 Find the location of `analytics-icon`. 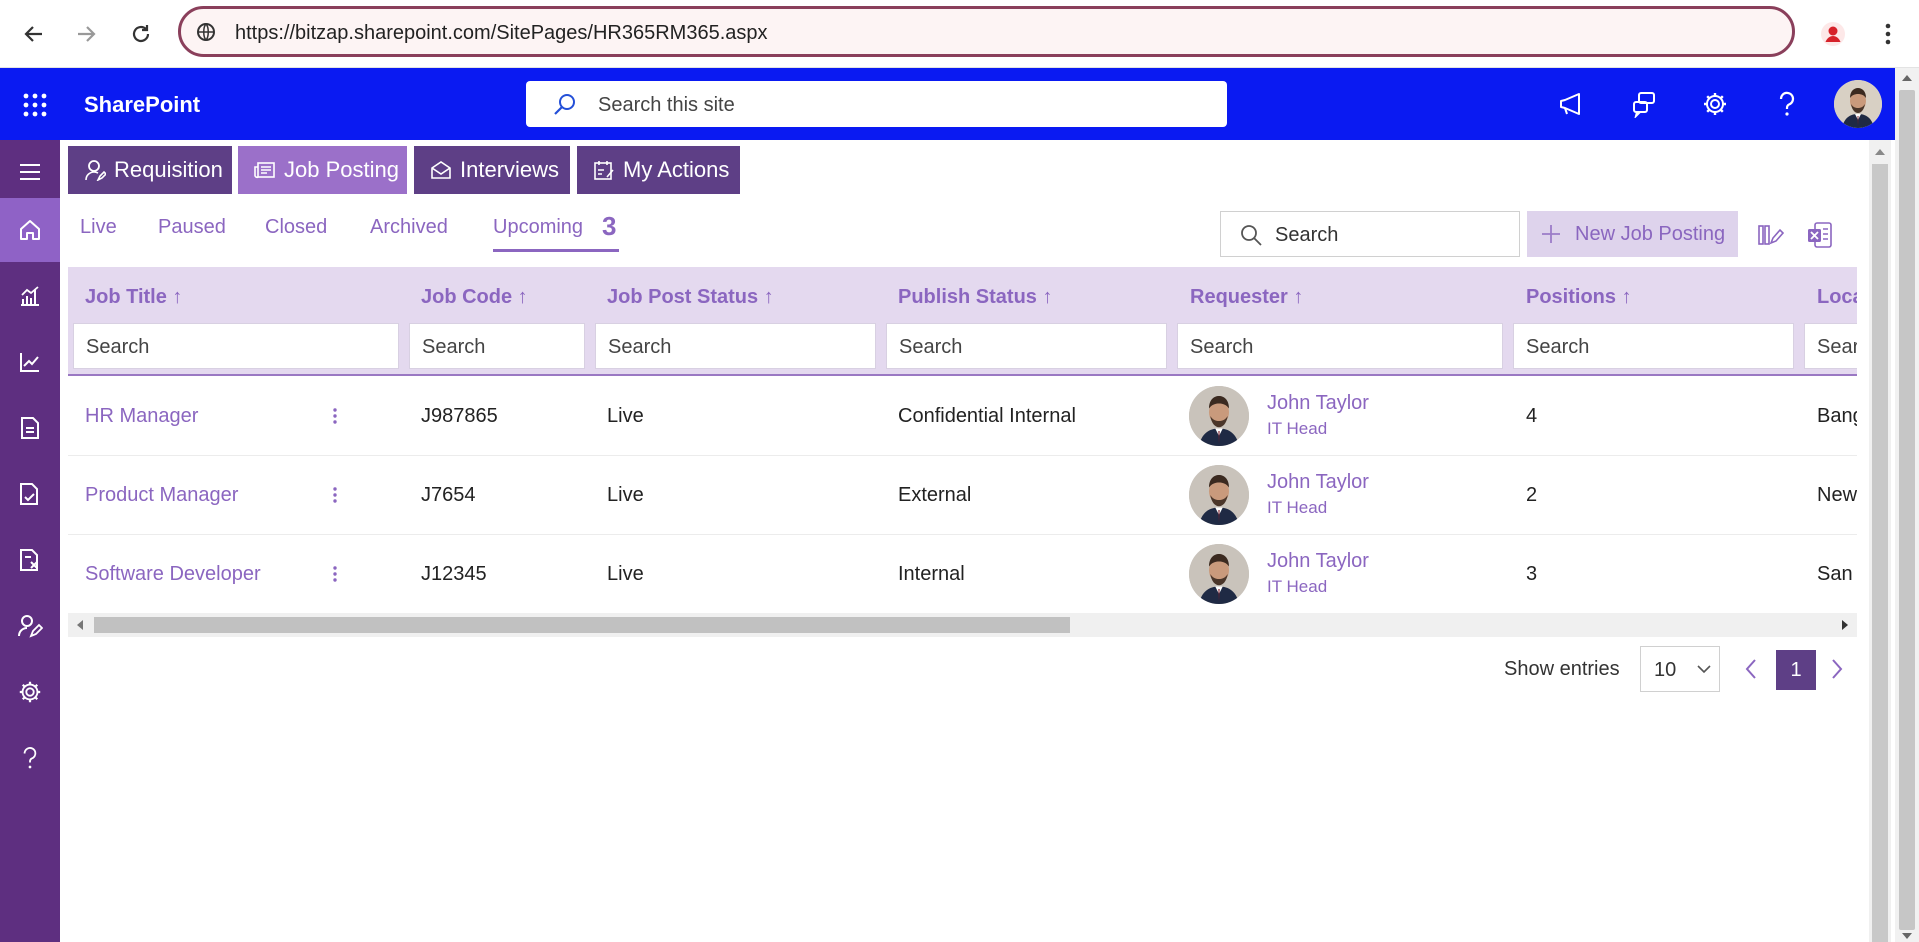

analytics-icon is located at coordinates (30, 296).